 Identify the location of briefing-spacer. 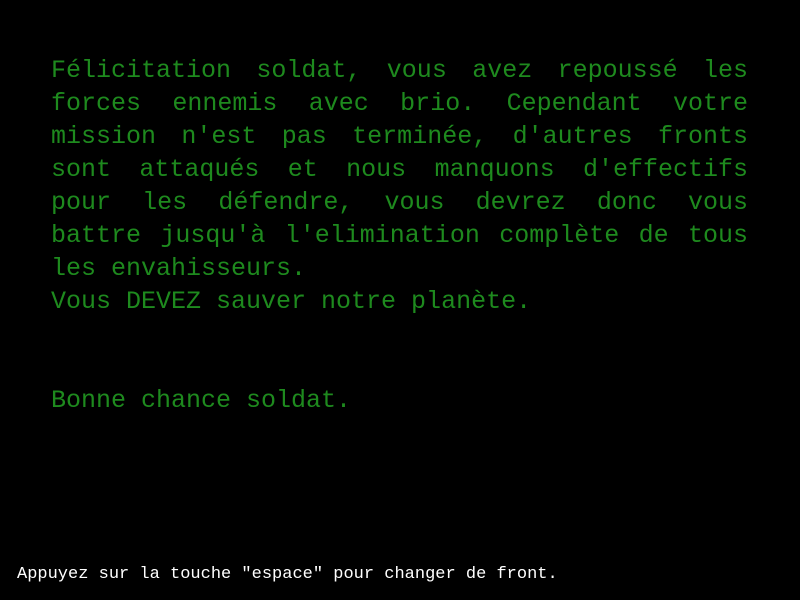
(399, 351).